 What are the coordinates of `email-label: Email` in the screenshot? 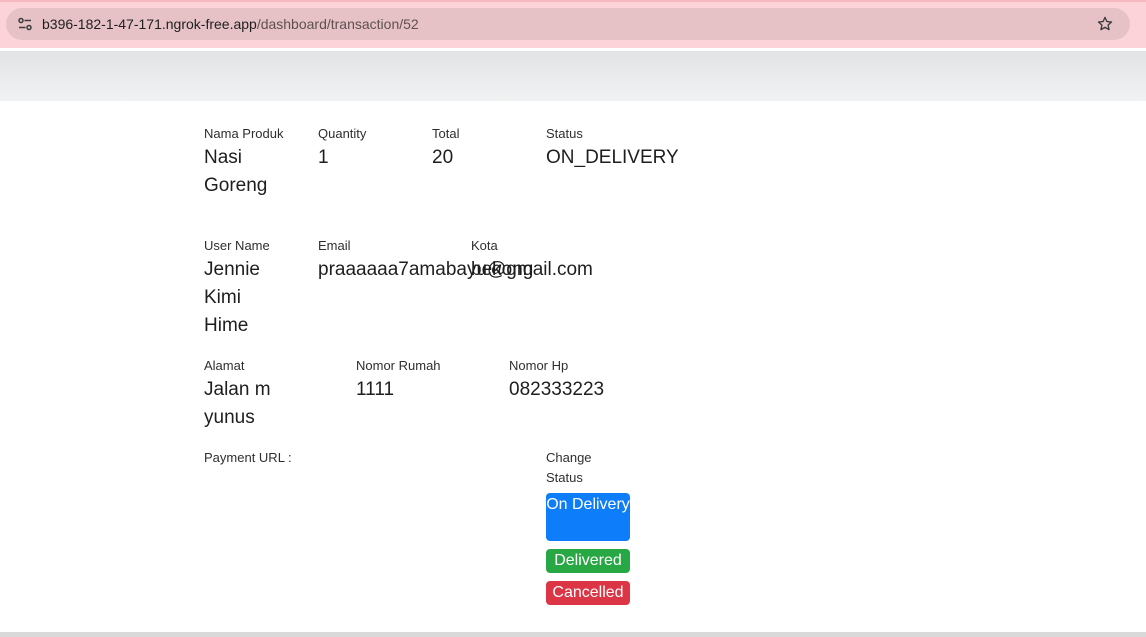 It's located at (334, 245).